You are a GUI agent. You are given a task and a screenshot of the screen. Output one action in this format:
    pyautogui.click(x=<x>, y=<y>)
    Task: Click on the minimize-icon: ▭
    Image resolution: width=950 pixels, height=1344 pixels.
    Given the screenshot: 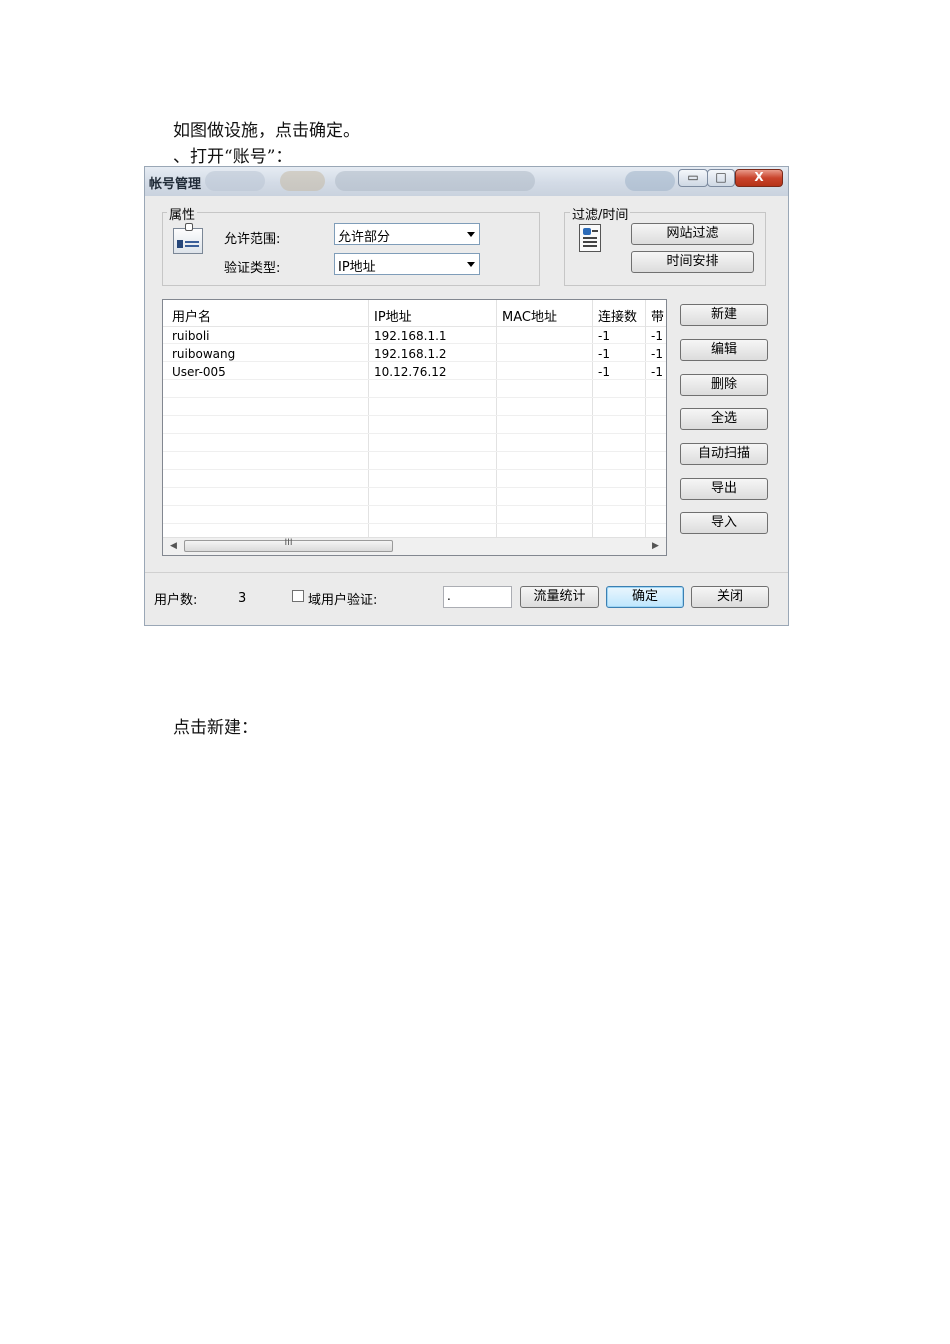 What is the action you would take?
    pyautogui.click(x=693, y=177)
    